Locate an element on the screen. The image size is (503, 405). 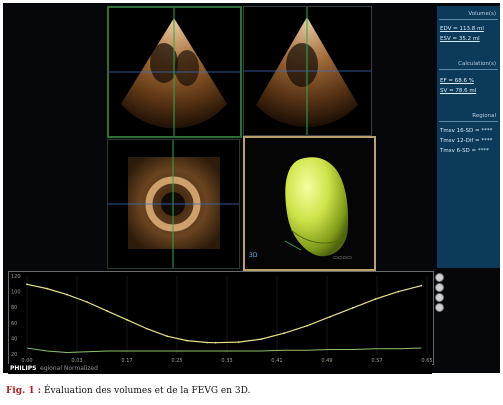
settings-icon is located at coordinates (439, 307).